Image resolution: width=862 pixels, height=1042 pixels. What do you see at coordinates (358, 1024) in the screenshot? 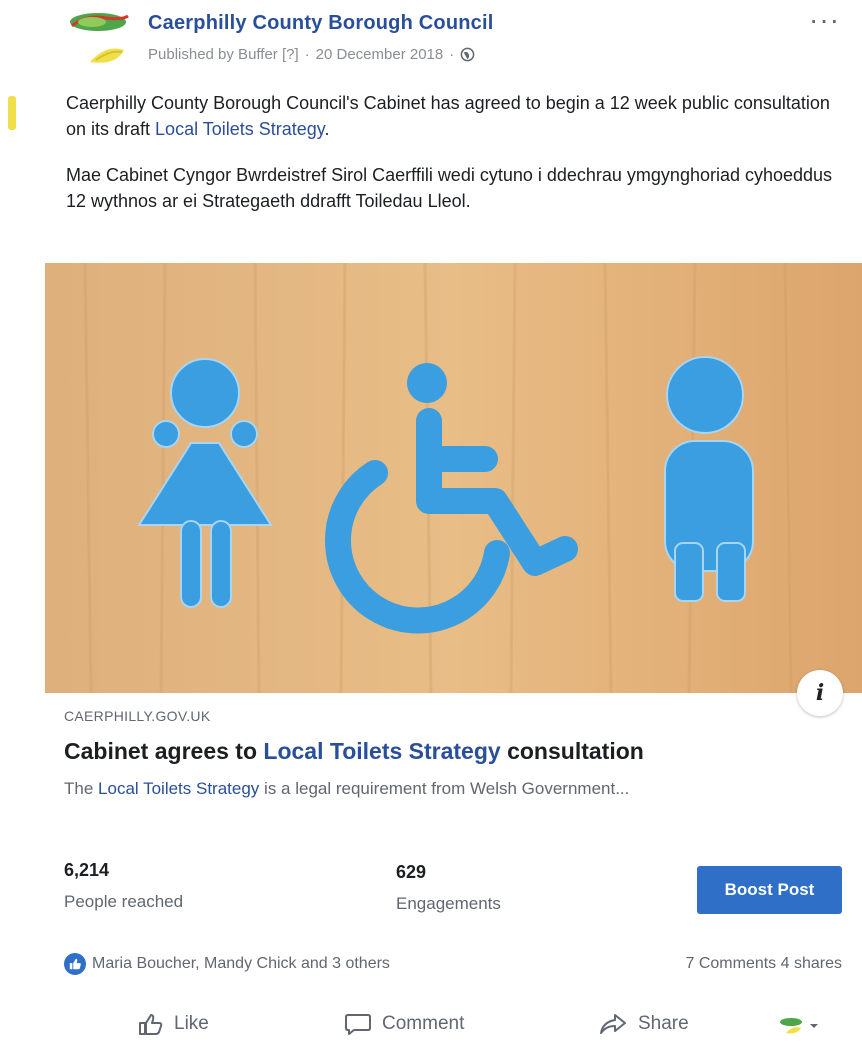
I see `comment-icon` at bounding box center [358, 1024].